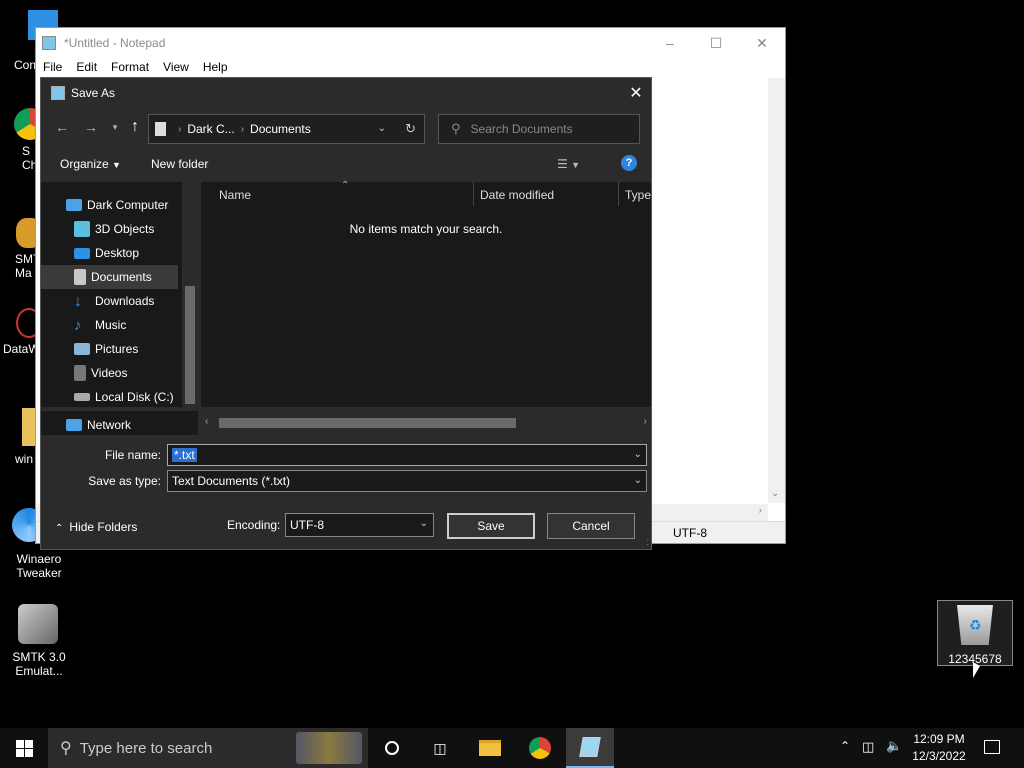 The height and width of the screenshot is (768, 1024). I want to click on command-bar: Organize ▼ New folder ☰ ▼ ?, so click(346, 164).